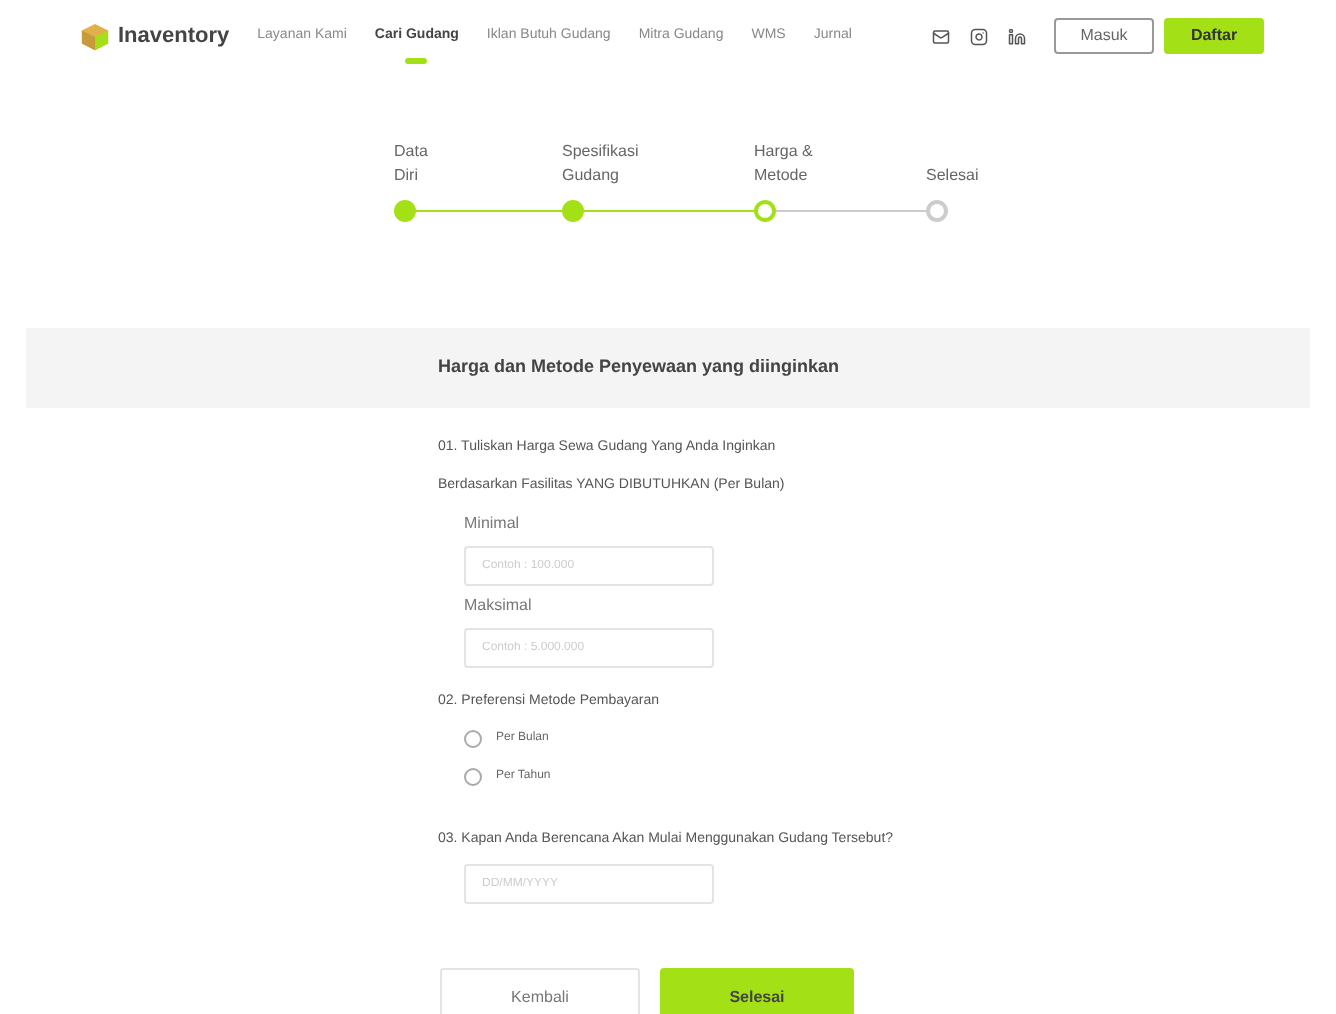  Describe the element at coordinates (979, 36) in the screenshot. I see `instagram-icon` at that location.